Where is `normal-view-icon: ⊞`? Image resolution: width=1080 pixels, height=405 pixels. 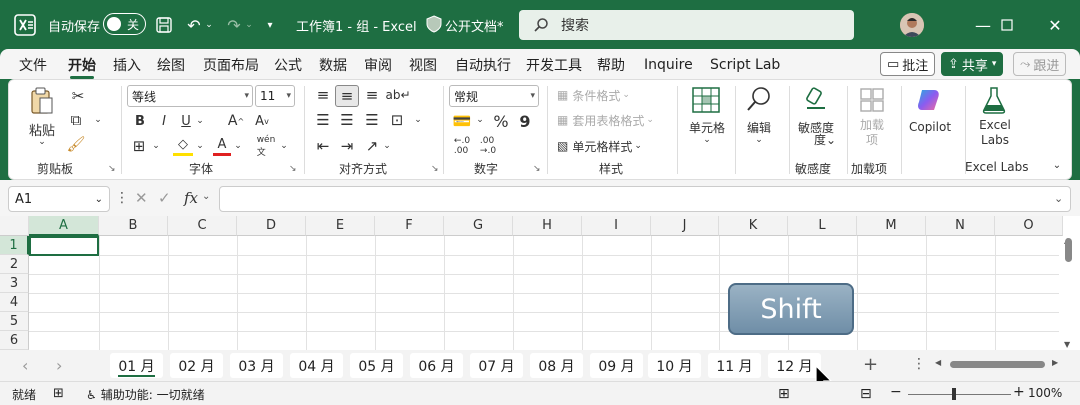 normal-view-icon: ⊞ is located at coordinates (784, 394).